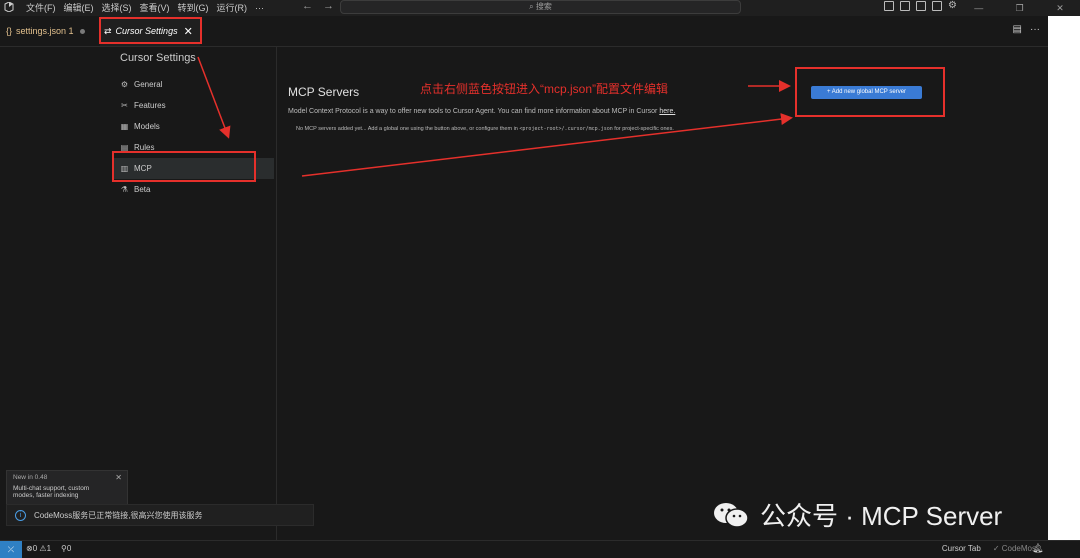 This screenshot has width=1080, height=558. Describe the element at coordinates (1037, 548) in the screenshot. I see `notifications-icon: 🔔︎` at that location.